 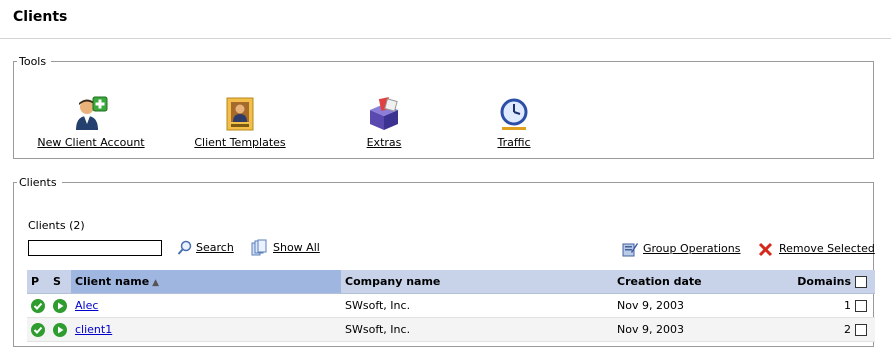 What do you see at coordinates (384, 114) in the screenshot?
I see `extras-icon` at bounding box center [384, 114].